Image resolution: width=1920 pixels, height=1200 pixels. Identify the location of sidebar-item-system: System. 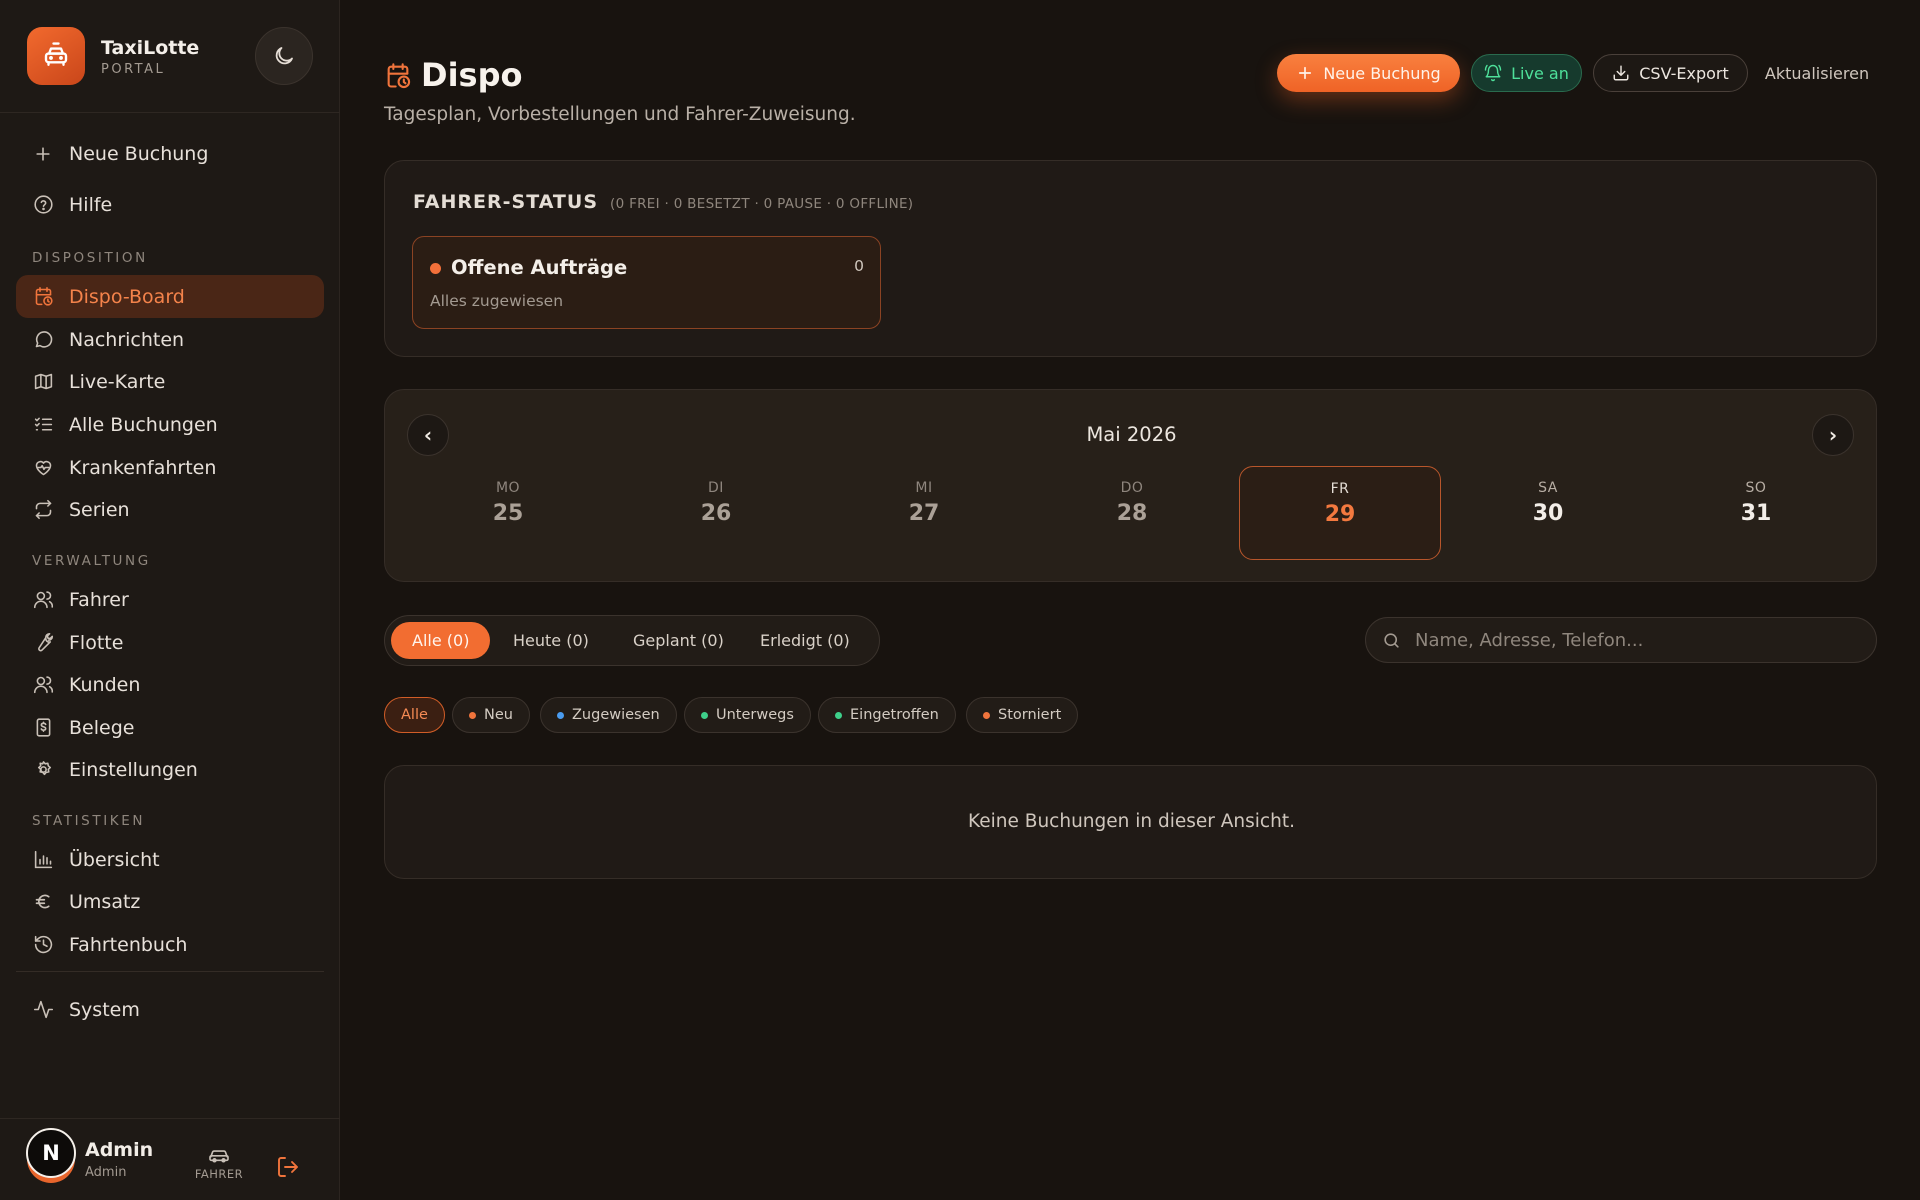
(170, 1009).